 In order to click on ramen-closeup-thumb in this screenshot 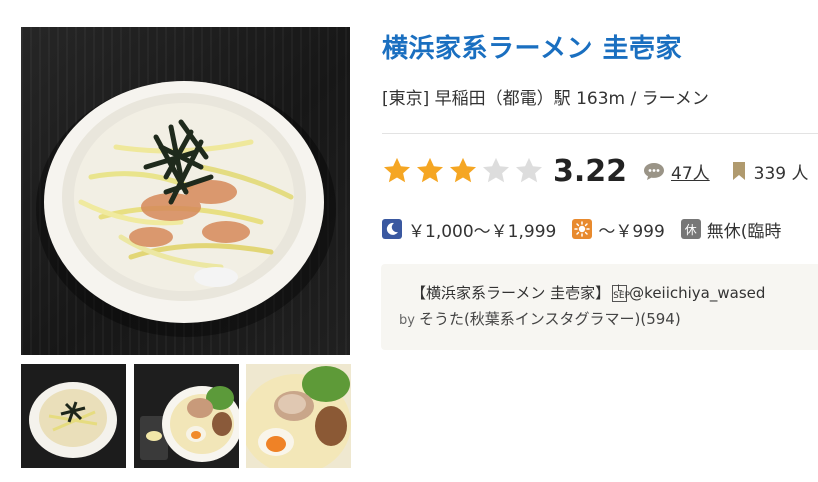, I will do `click(298, 416)`.